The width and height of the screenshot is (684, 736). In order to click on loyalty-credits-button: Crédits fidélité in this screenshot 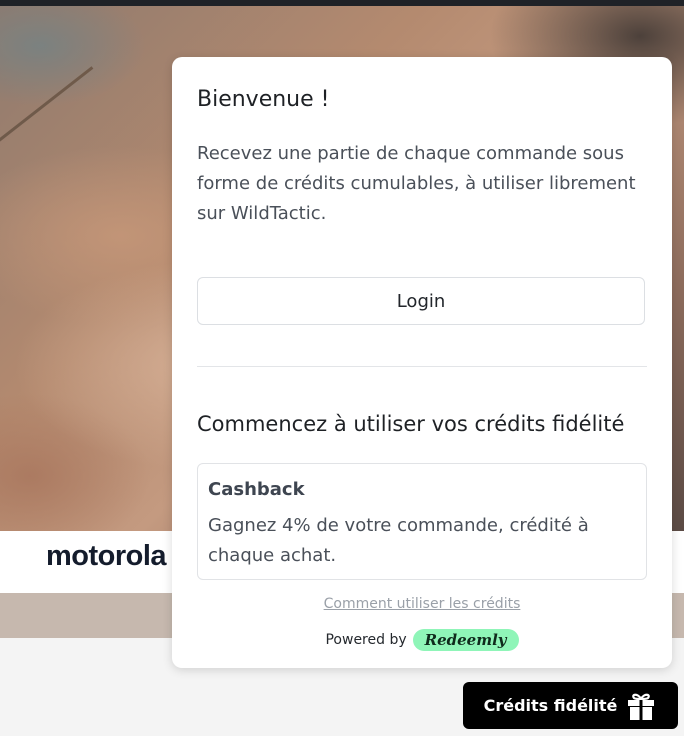, I will do `click(570, 705)`.